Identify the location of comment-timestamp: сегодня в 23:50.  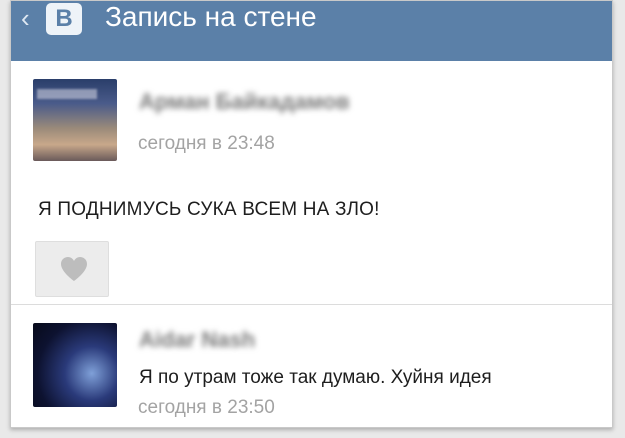
(206, 407).